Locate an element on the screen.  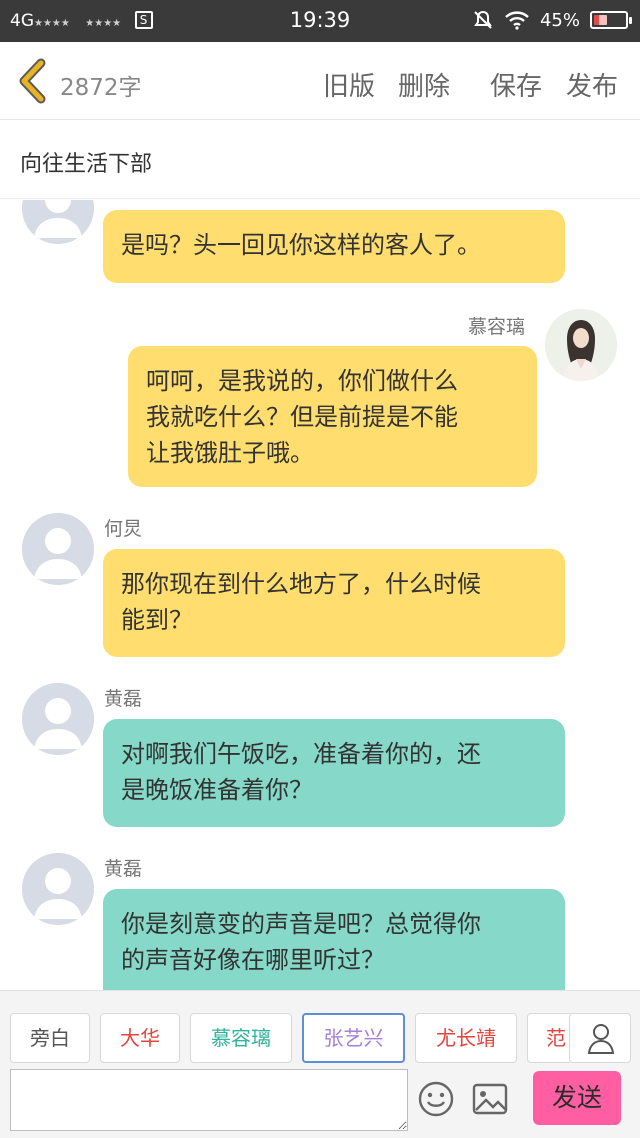
message-line: 呵呵，是我说的，你们做什么 is located at coordinates (302, 381).